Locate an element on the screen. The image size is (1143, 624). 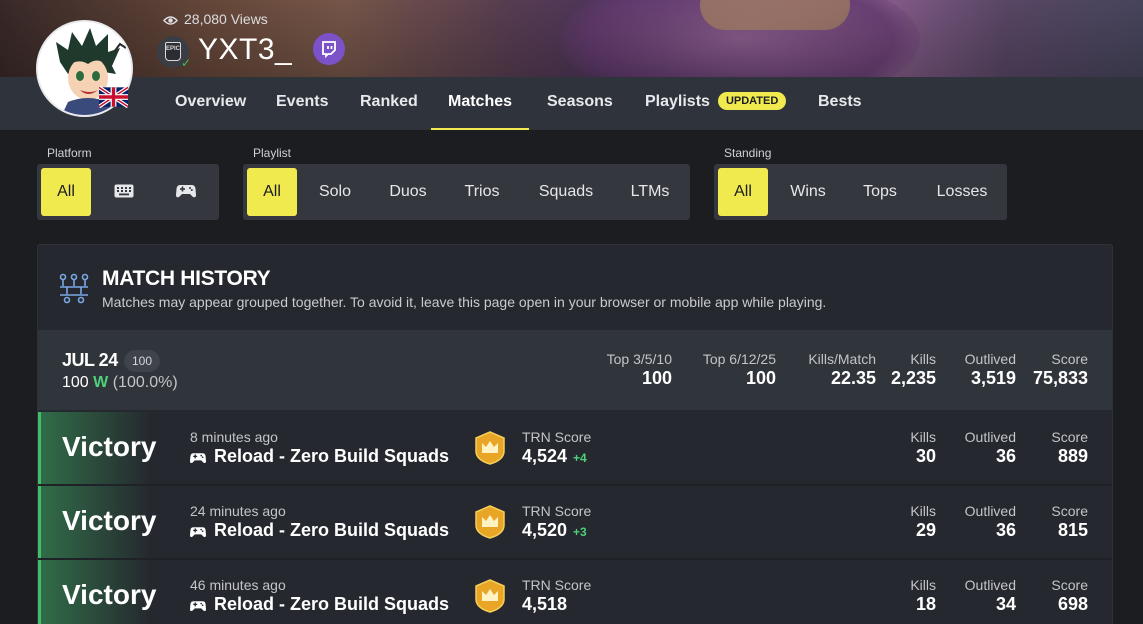
playlist-duos-button: Duos is located at coordinates (408, 192).